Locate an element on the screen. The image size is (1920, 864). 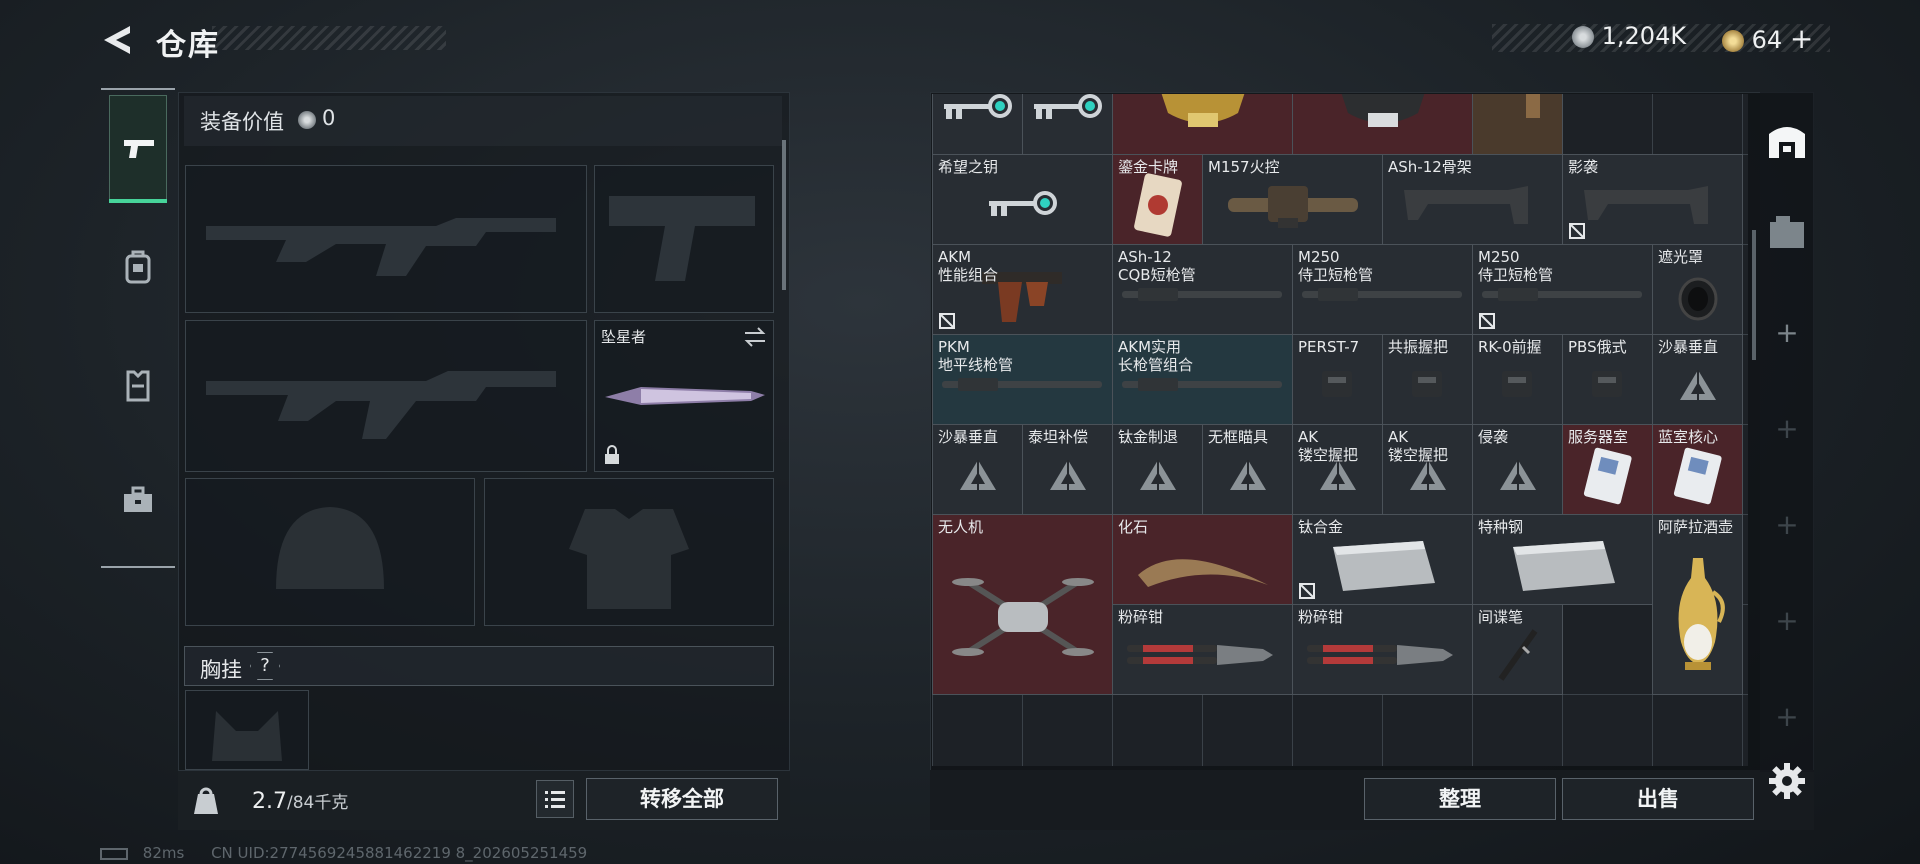
storage-item: 鎏金卡牌 is located at coordinates (1157, 199).